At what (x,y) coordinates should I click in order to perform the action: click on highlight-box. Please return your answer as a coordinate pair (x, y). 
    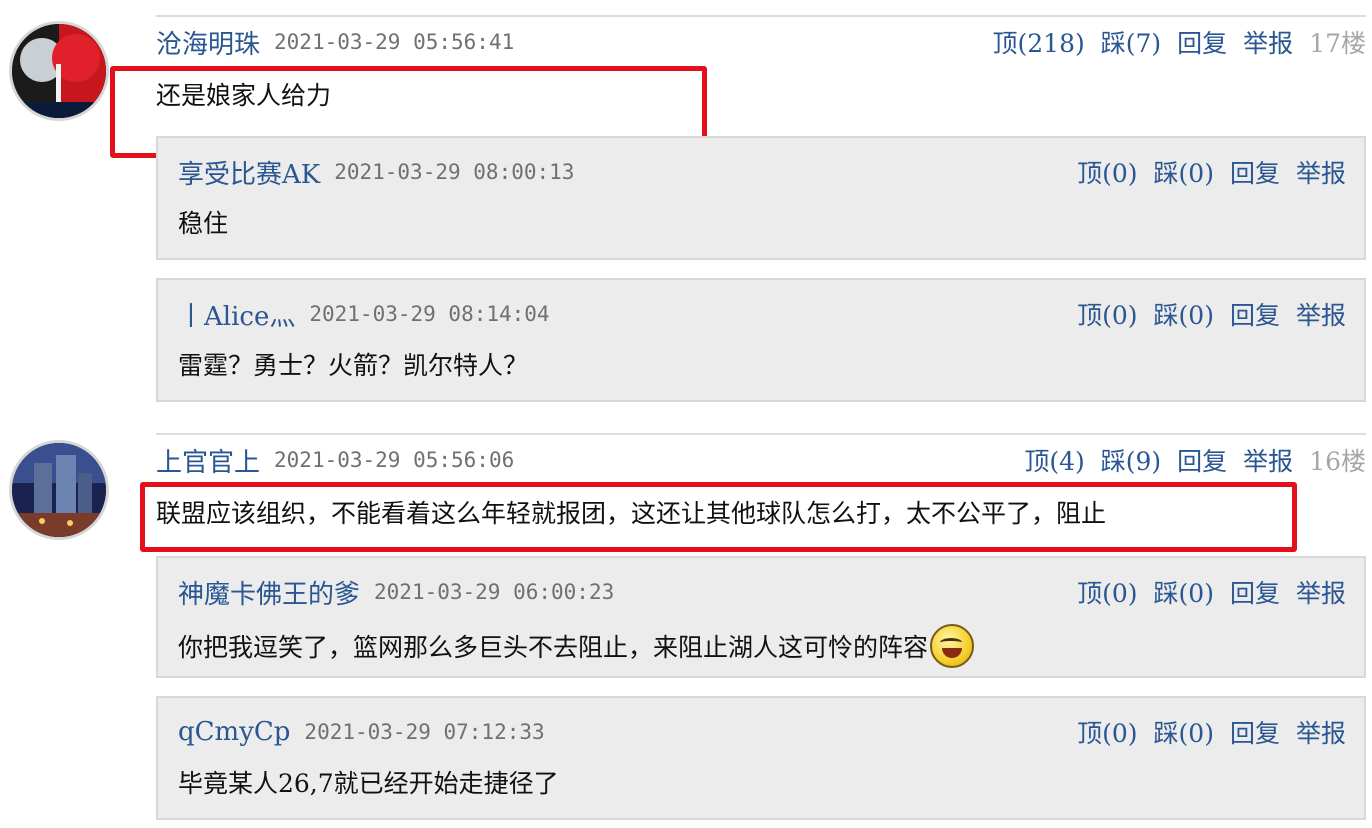
    Looking at the image, I should click on (718, 517).